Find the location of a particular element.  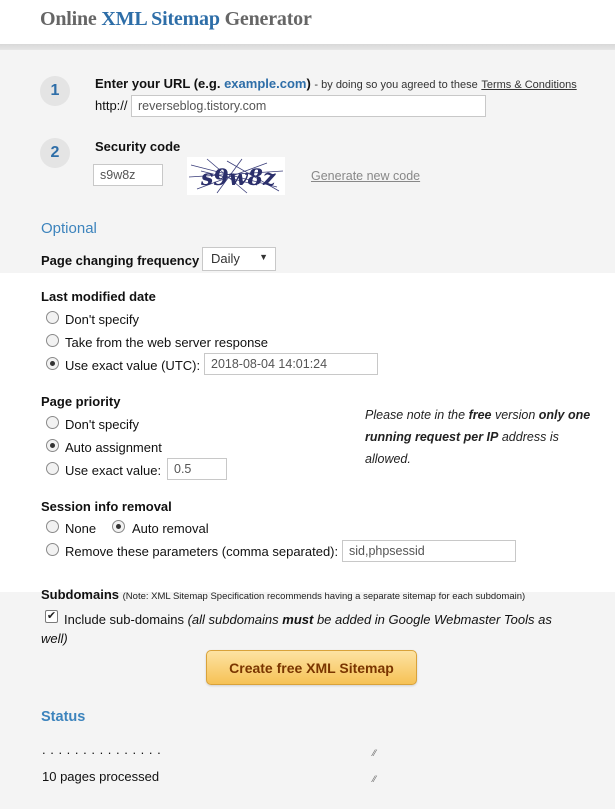

priority-option-label: Auto assignment is located at coordinates (113, 447).